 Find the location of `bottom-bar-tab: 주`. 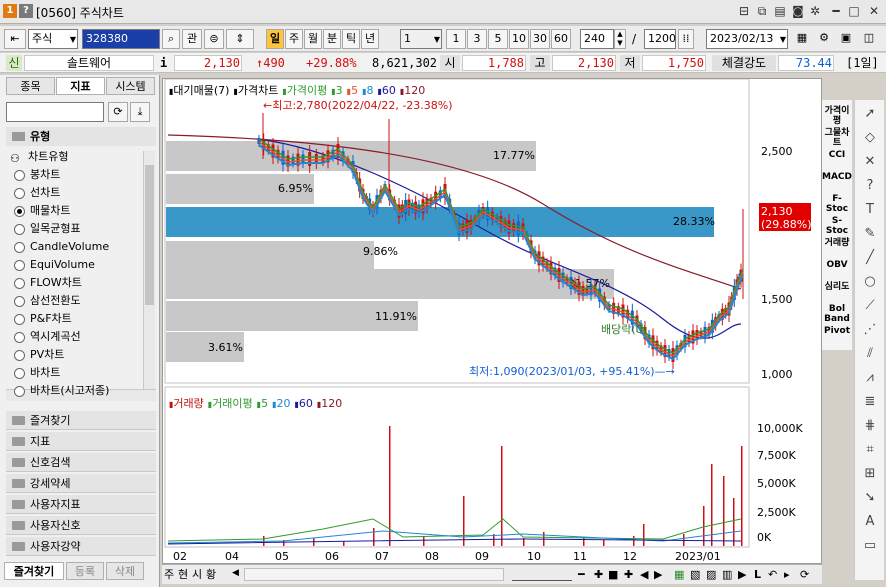

bottom-bar-tab: 주 is located at coordinates (169, 575).